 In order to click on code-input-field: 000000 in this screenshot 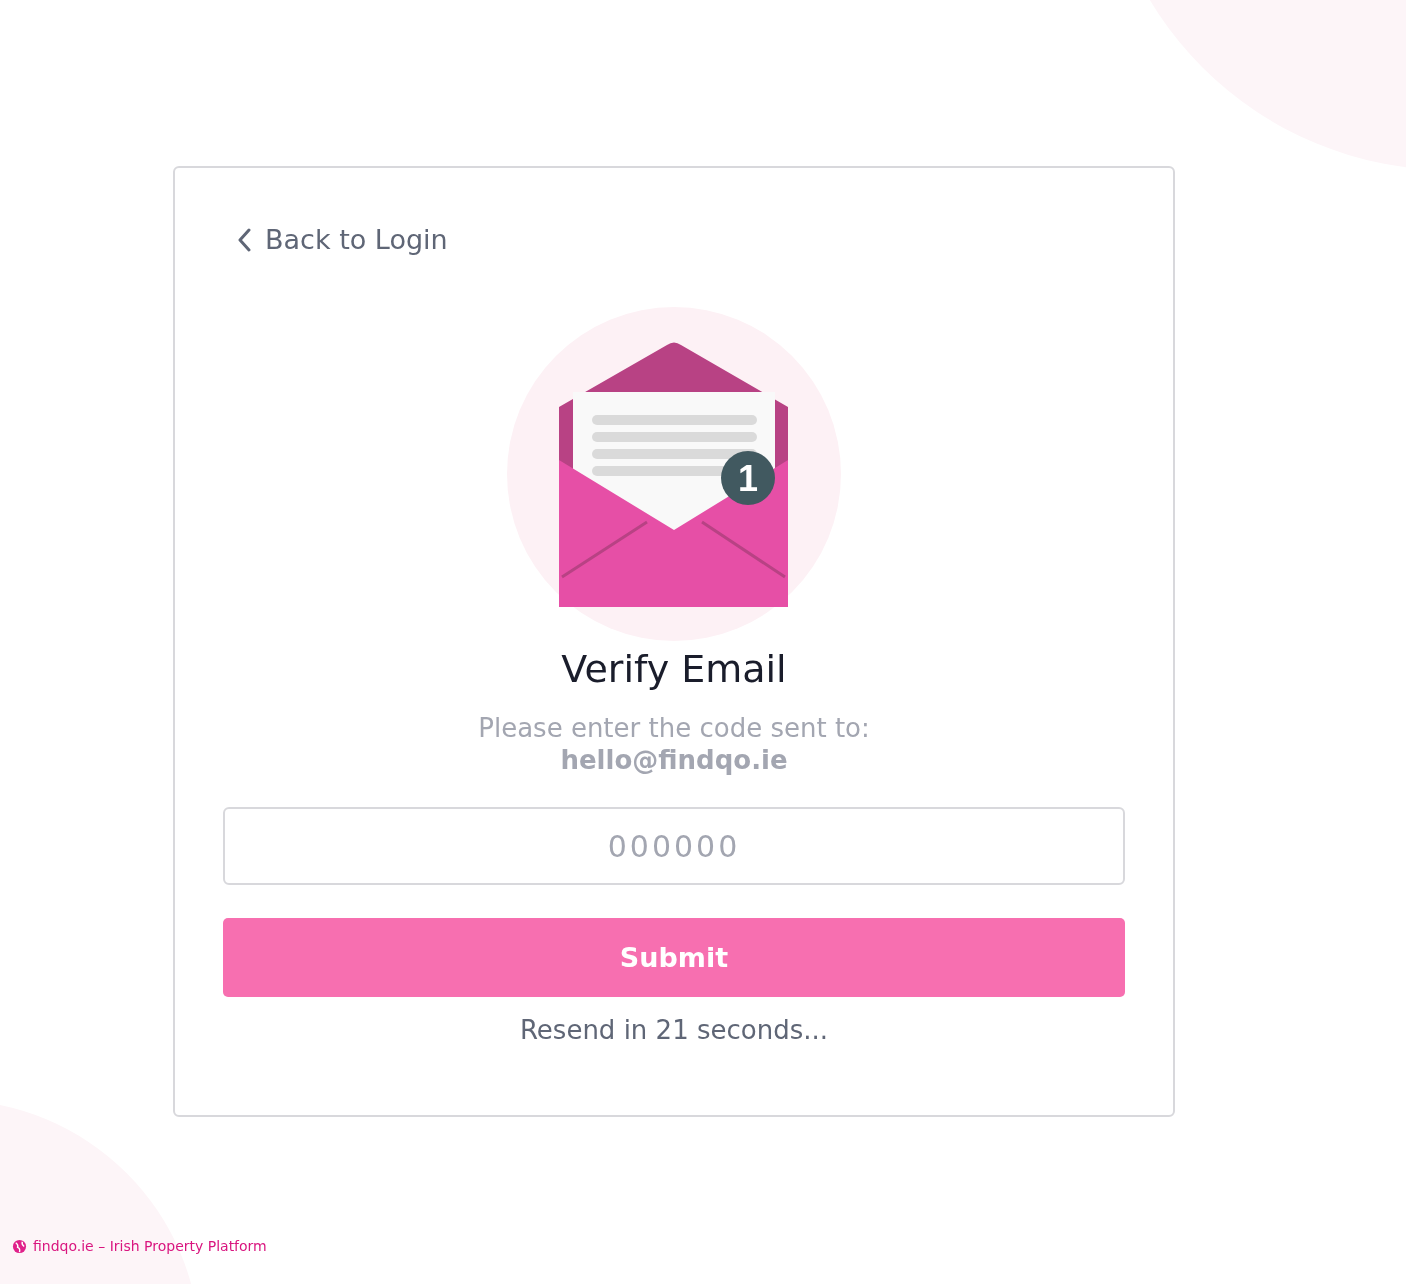, I will do `click(674, 846)`.